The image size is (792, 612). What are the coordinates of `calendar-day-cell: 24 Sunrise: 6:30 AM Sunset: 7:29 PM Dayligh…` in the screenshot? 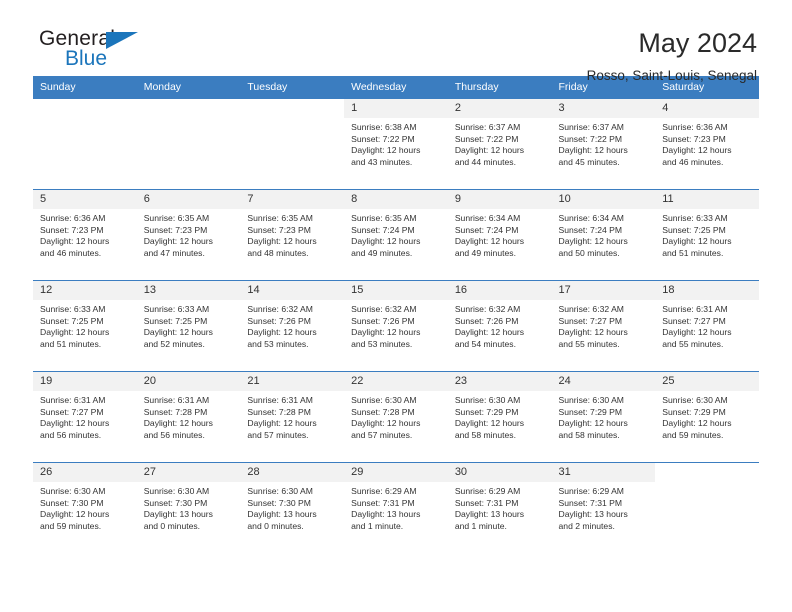 It's located at (603, 417).